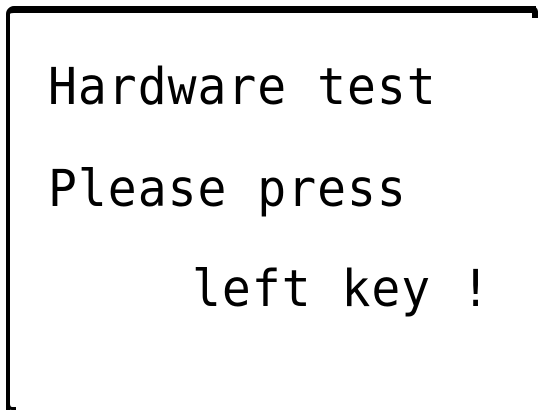 This screenshot has height=412, width=540. I want to click on message-instruction-key: left key !, so click(341, 289).